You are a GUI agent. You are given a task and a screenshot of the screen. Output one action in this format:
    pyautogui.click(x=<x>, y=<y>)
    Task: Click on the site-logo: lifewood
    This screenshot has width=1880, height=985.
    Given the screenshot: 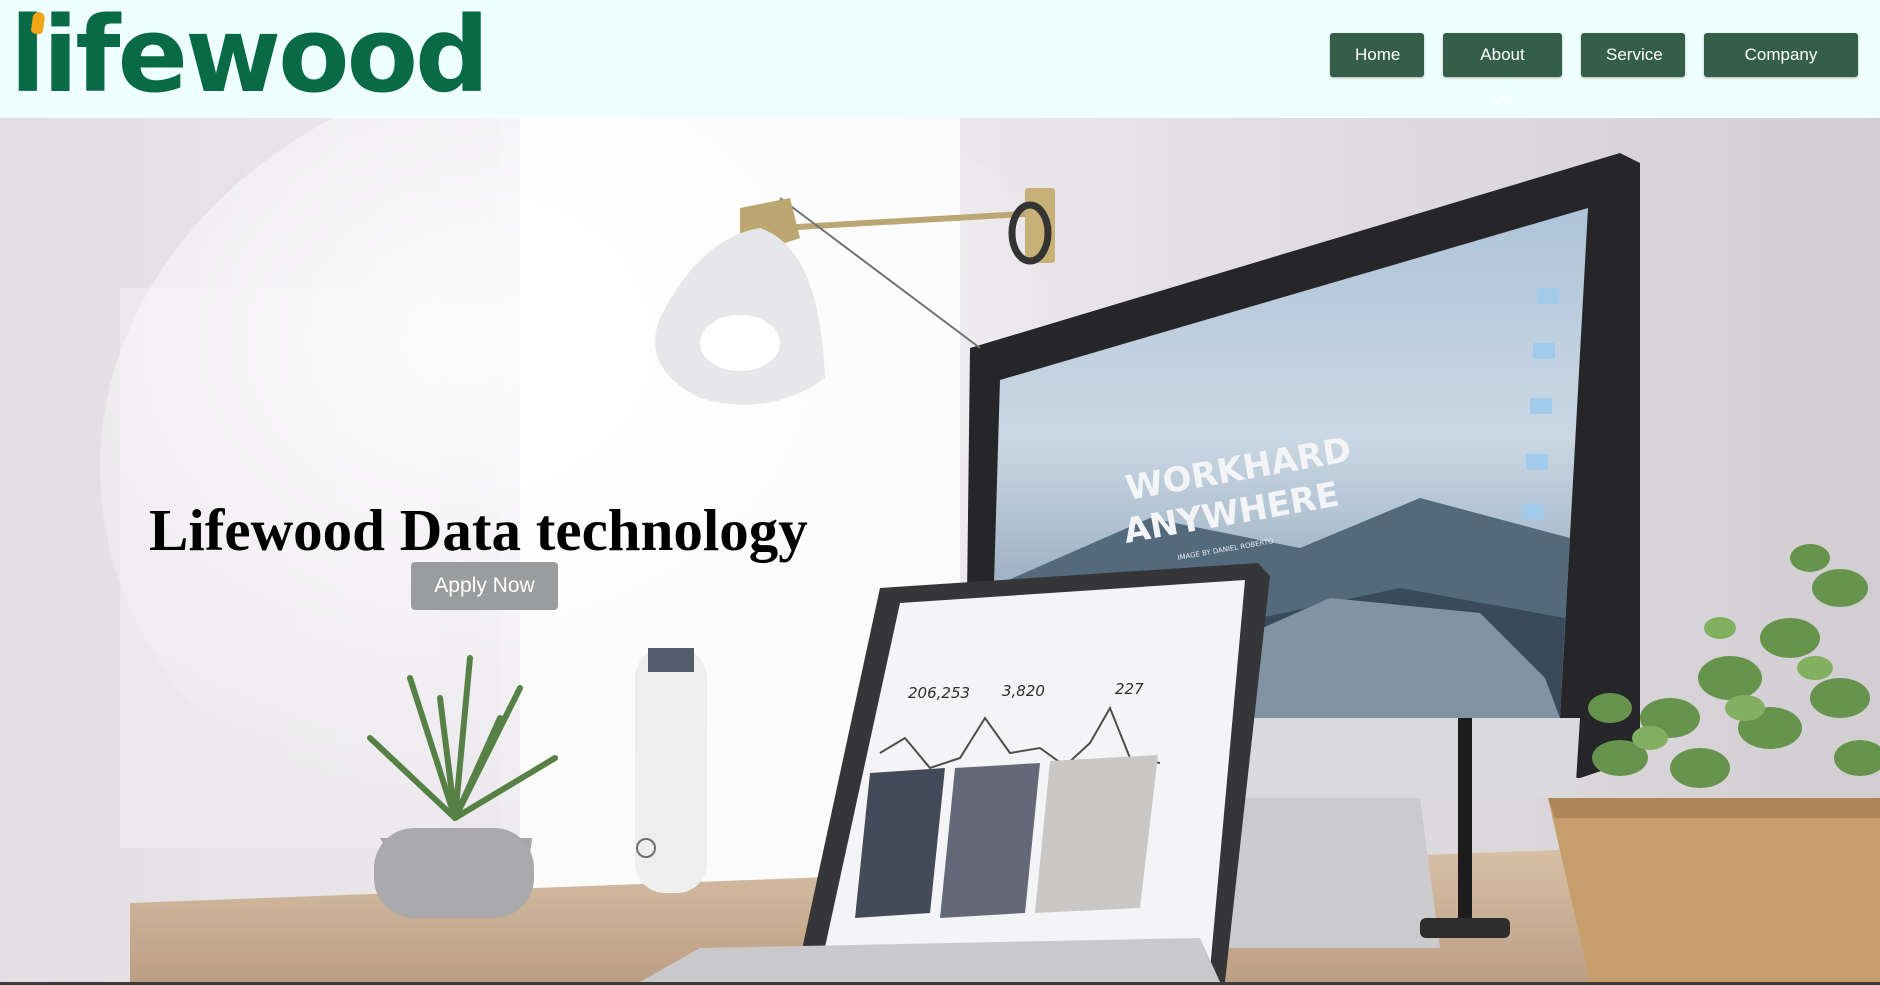 What is the action you would take?
    pyautogui.click(x=249, y=57)
    